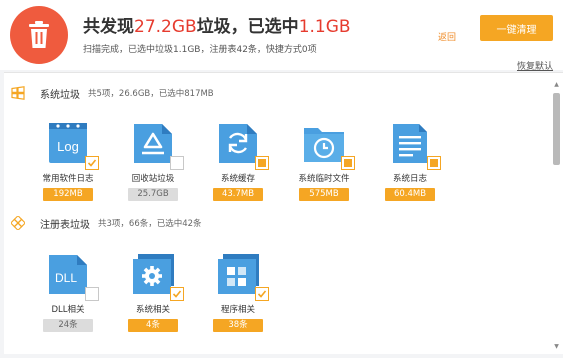  What do you see at coordinates (39, 35) in the screenshot?
I see `trash-bin-icon` at bounding box center [39, 35].